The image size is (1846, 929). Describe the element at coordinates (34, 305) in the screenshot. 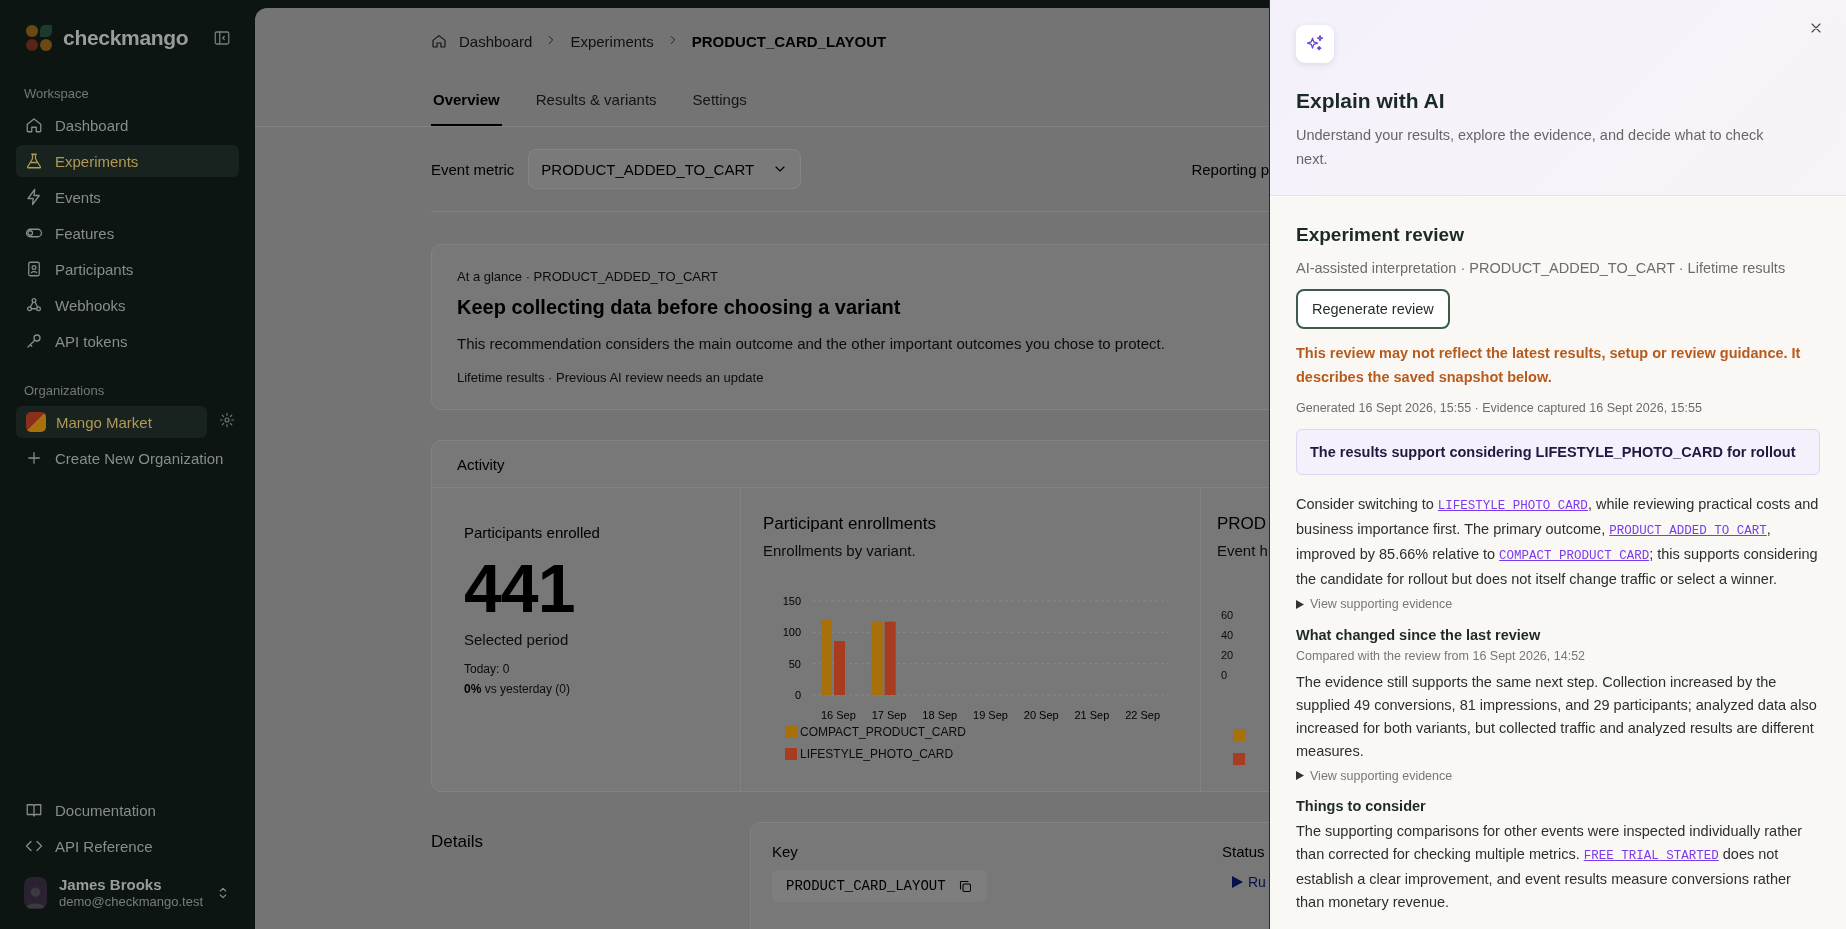

I see `webhook-icon` at that location.